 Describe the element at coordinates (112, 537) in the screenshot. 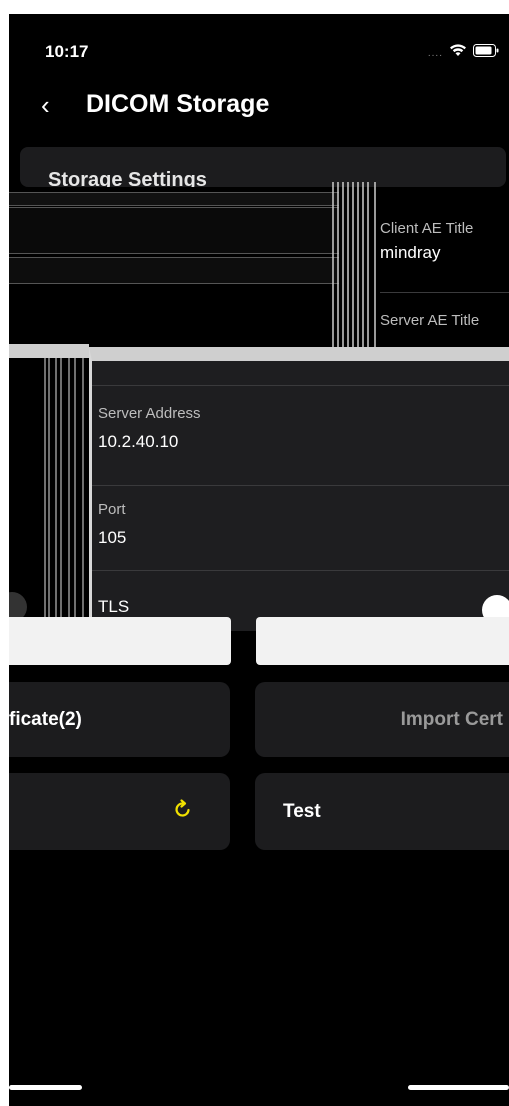

I see `port-value: 105` at that location.